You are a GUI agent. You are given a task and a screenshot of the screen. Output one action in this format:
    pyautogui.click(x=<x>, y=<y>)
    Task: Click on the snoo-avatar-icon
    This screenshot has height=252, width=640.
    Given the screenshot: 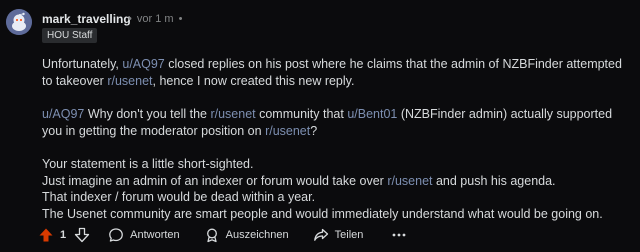 What is the action you would take?
    pyautogui.click(x=19, y=22)
    